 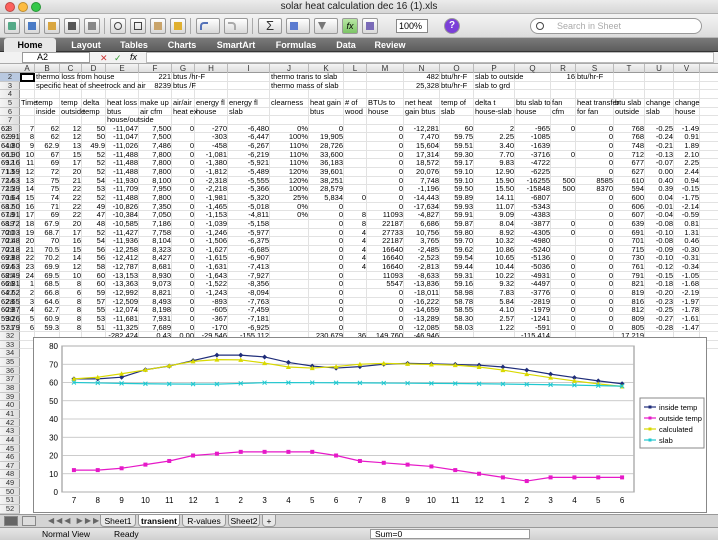 I want to click on table-cell: 57.79, so click(x=10, y=327).